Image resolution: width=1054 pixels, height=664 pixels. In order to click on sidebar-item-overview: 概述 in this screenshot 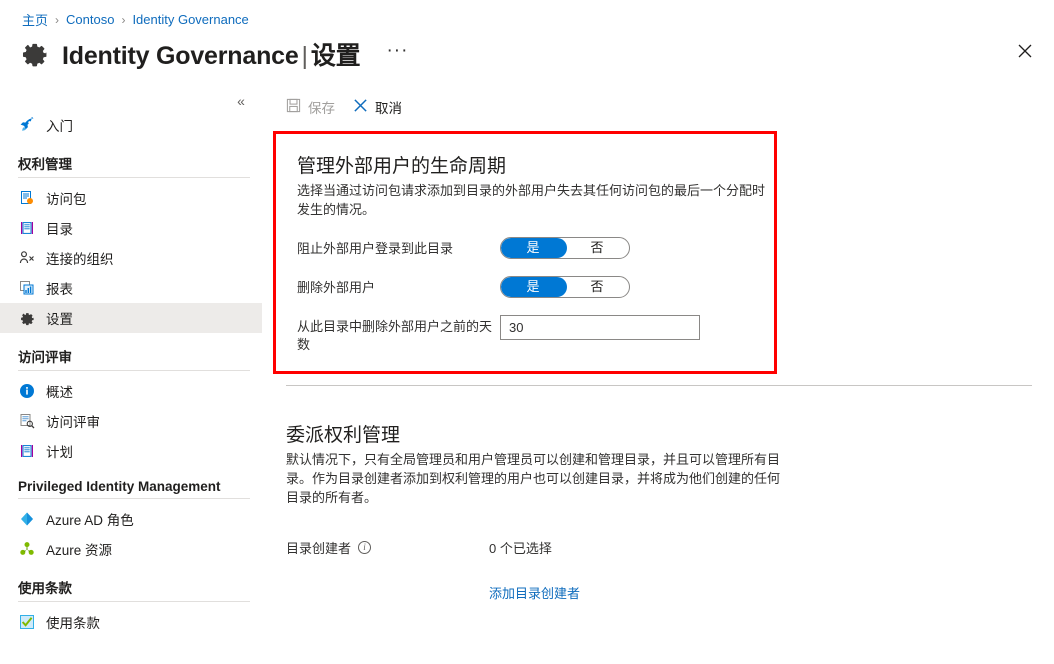, I will do `click(131, 391)`.